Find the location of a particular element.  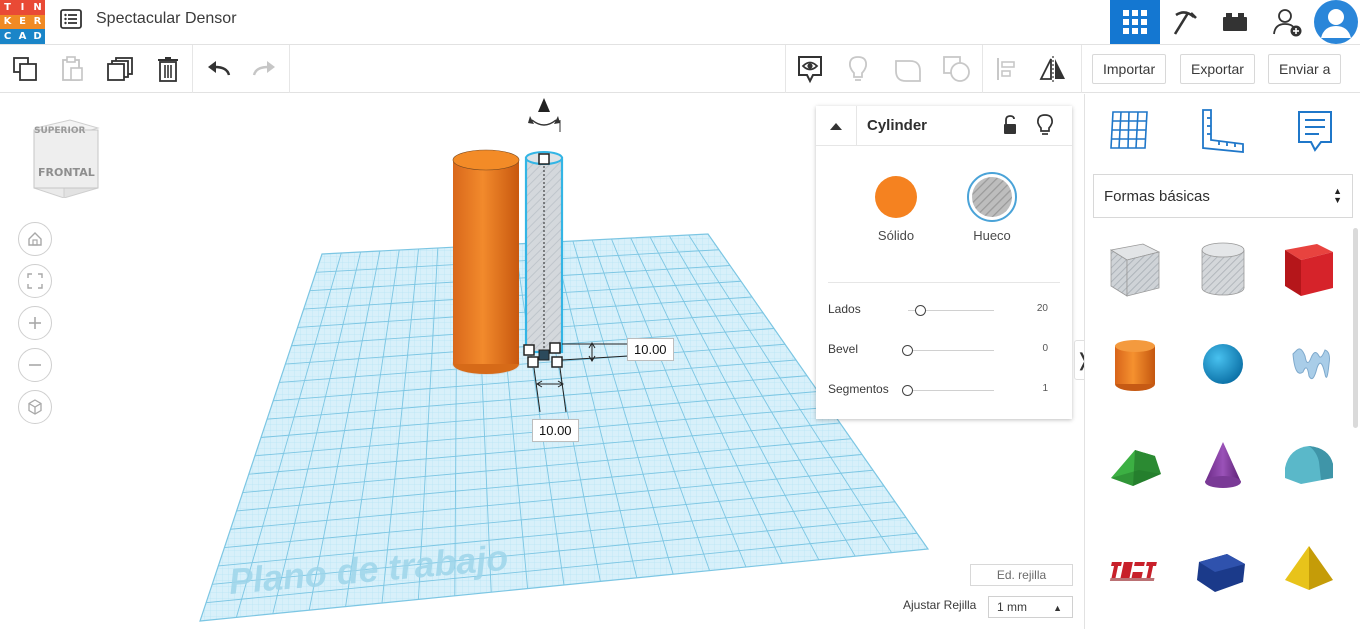

zoom-out-icon is located at coordinates (35, 365).